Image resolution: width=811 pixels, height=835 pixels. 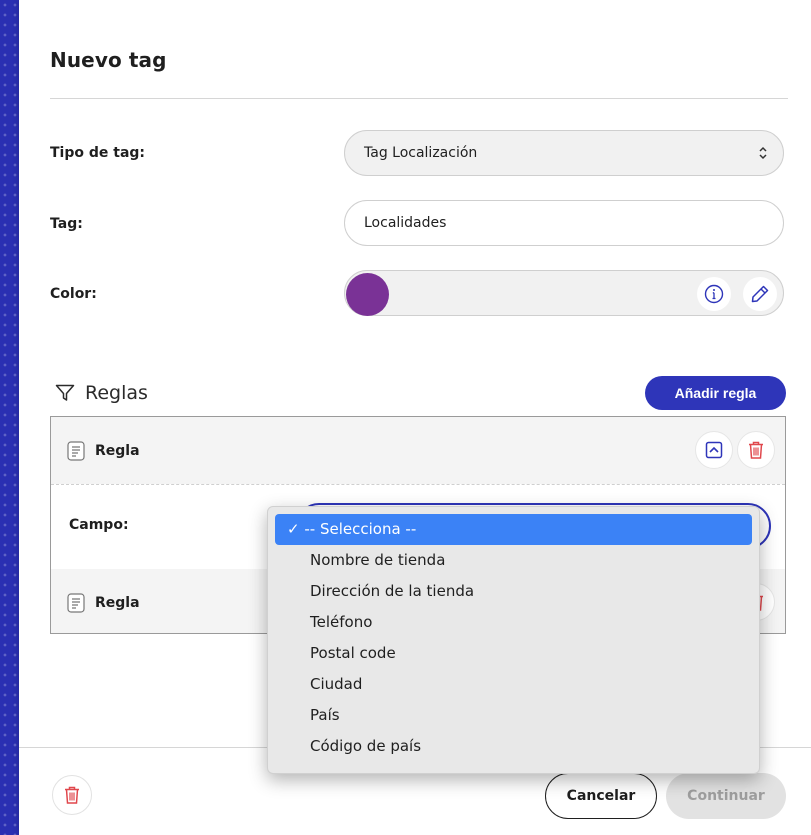 I want to click on eyedropper-icon, so click(x=760, y=294).